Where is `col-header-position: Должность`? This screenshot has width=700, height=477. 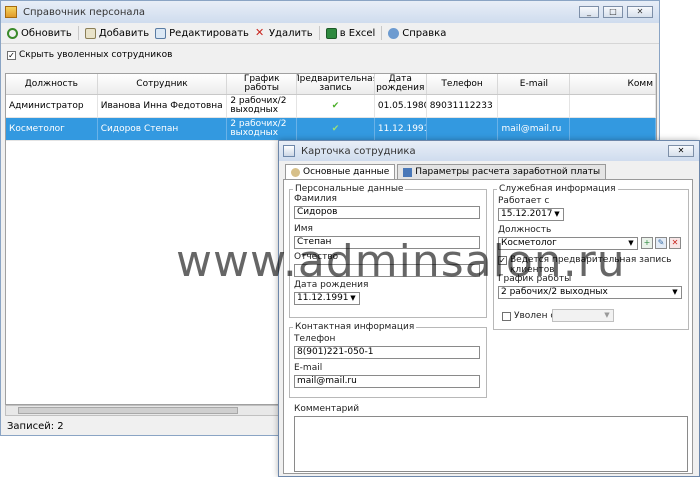 col-header-position: Должность is located at coordinates (52, 84).